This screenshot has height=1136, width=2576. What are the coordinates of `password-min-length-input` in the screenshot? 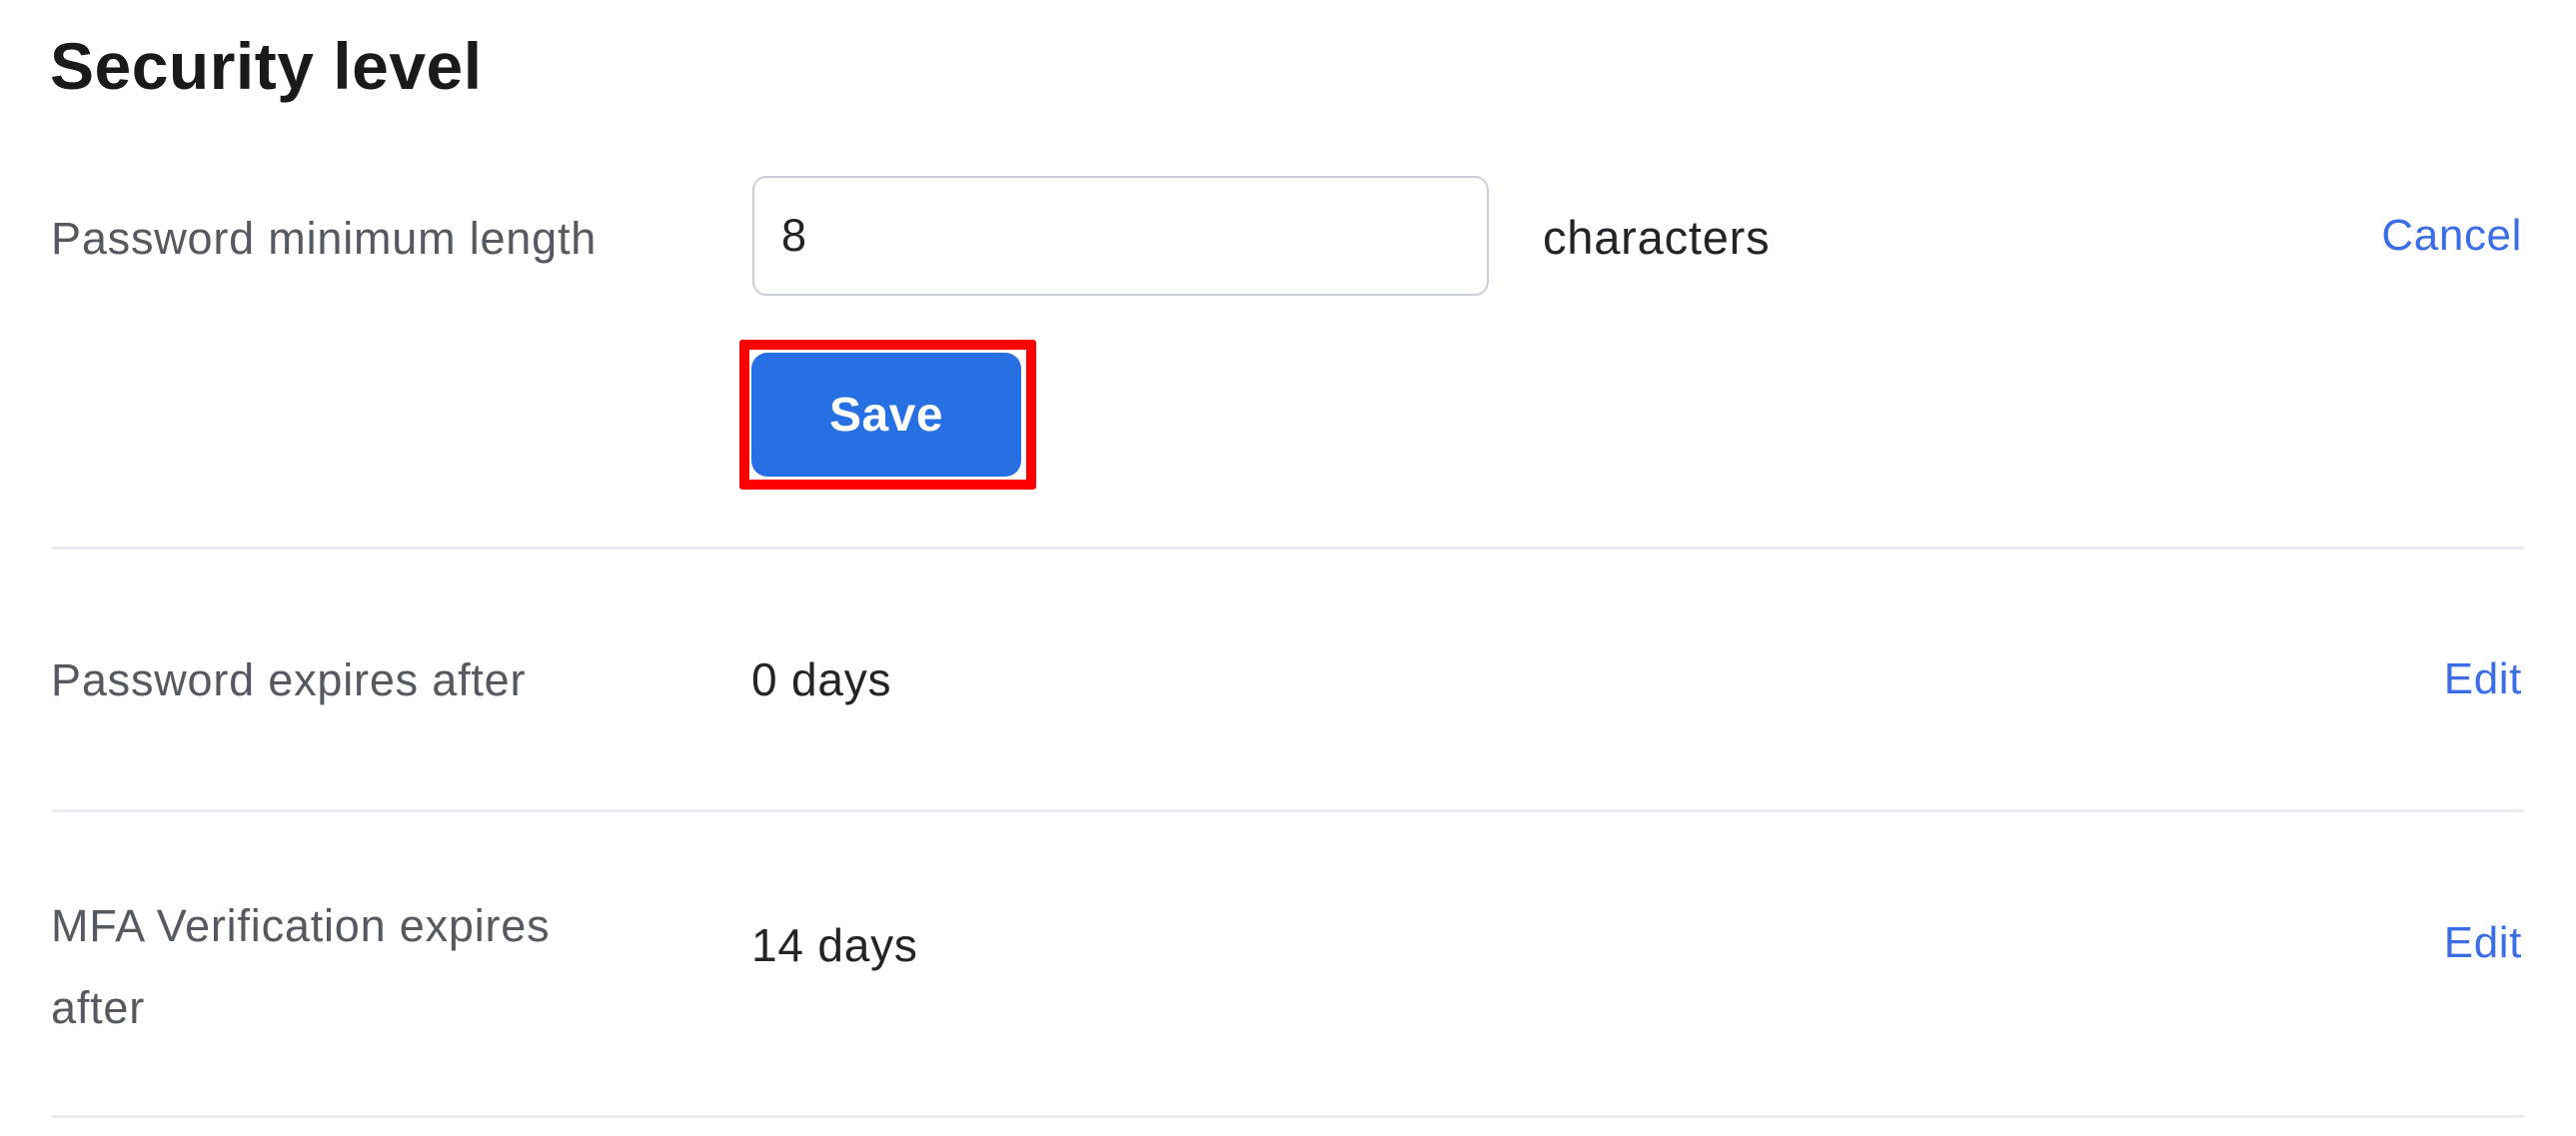 It's located at (1120, 236).